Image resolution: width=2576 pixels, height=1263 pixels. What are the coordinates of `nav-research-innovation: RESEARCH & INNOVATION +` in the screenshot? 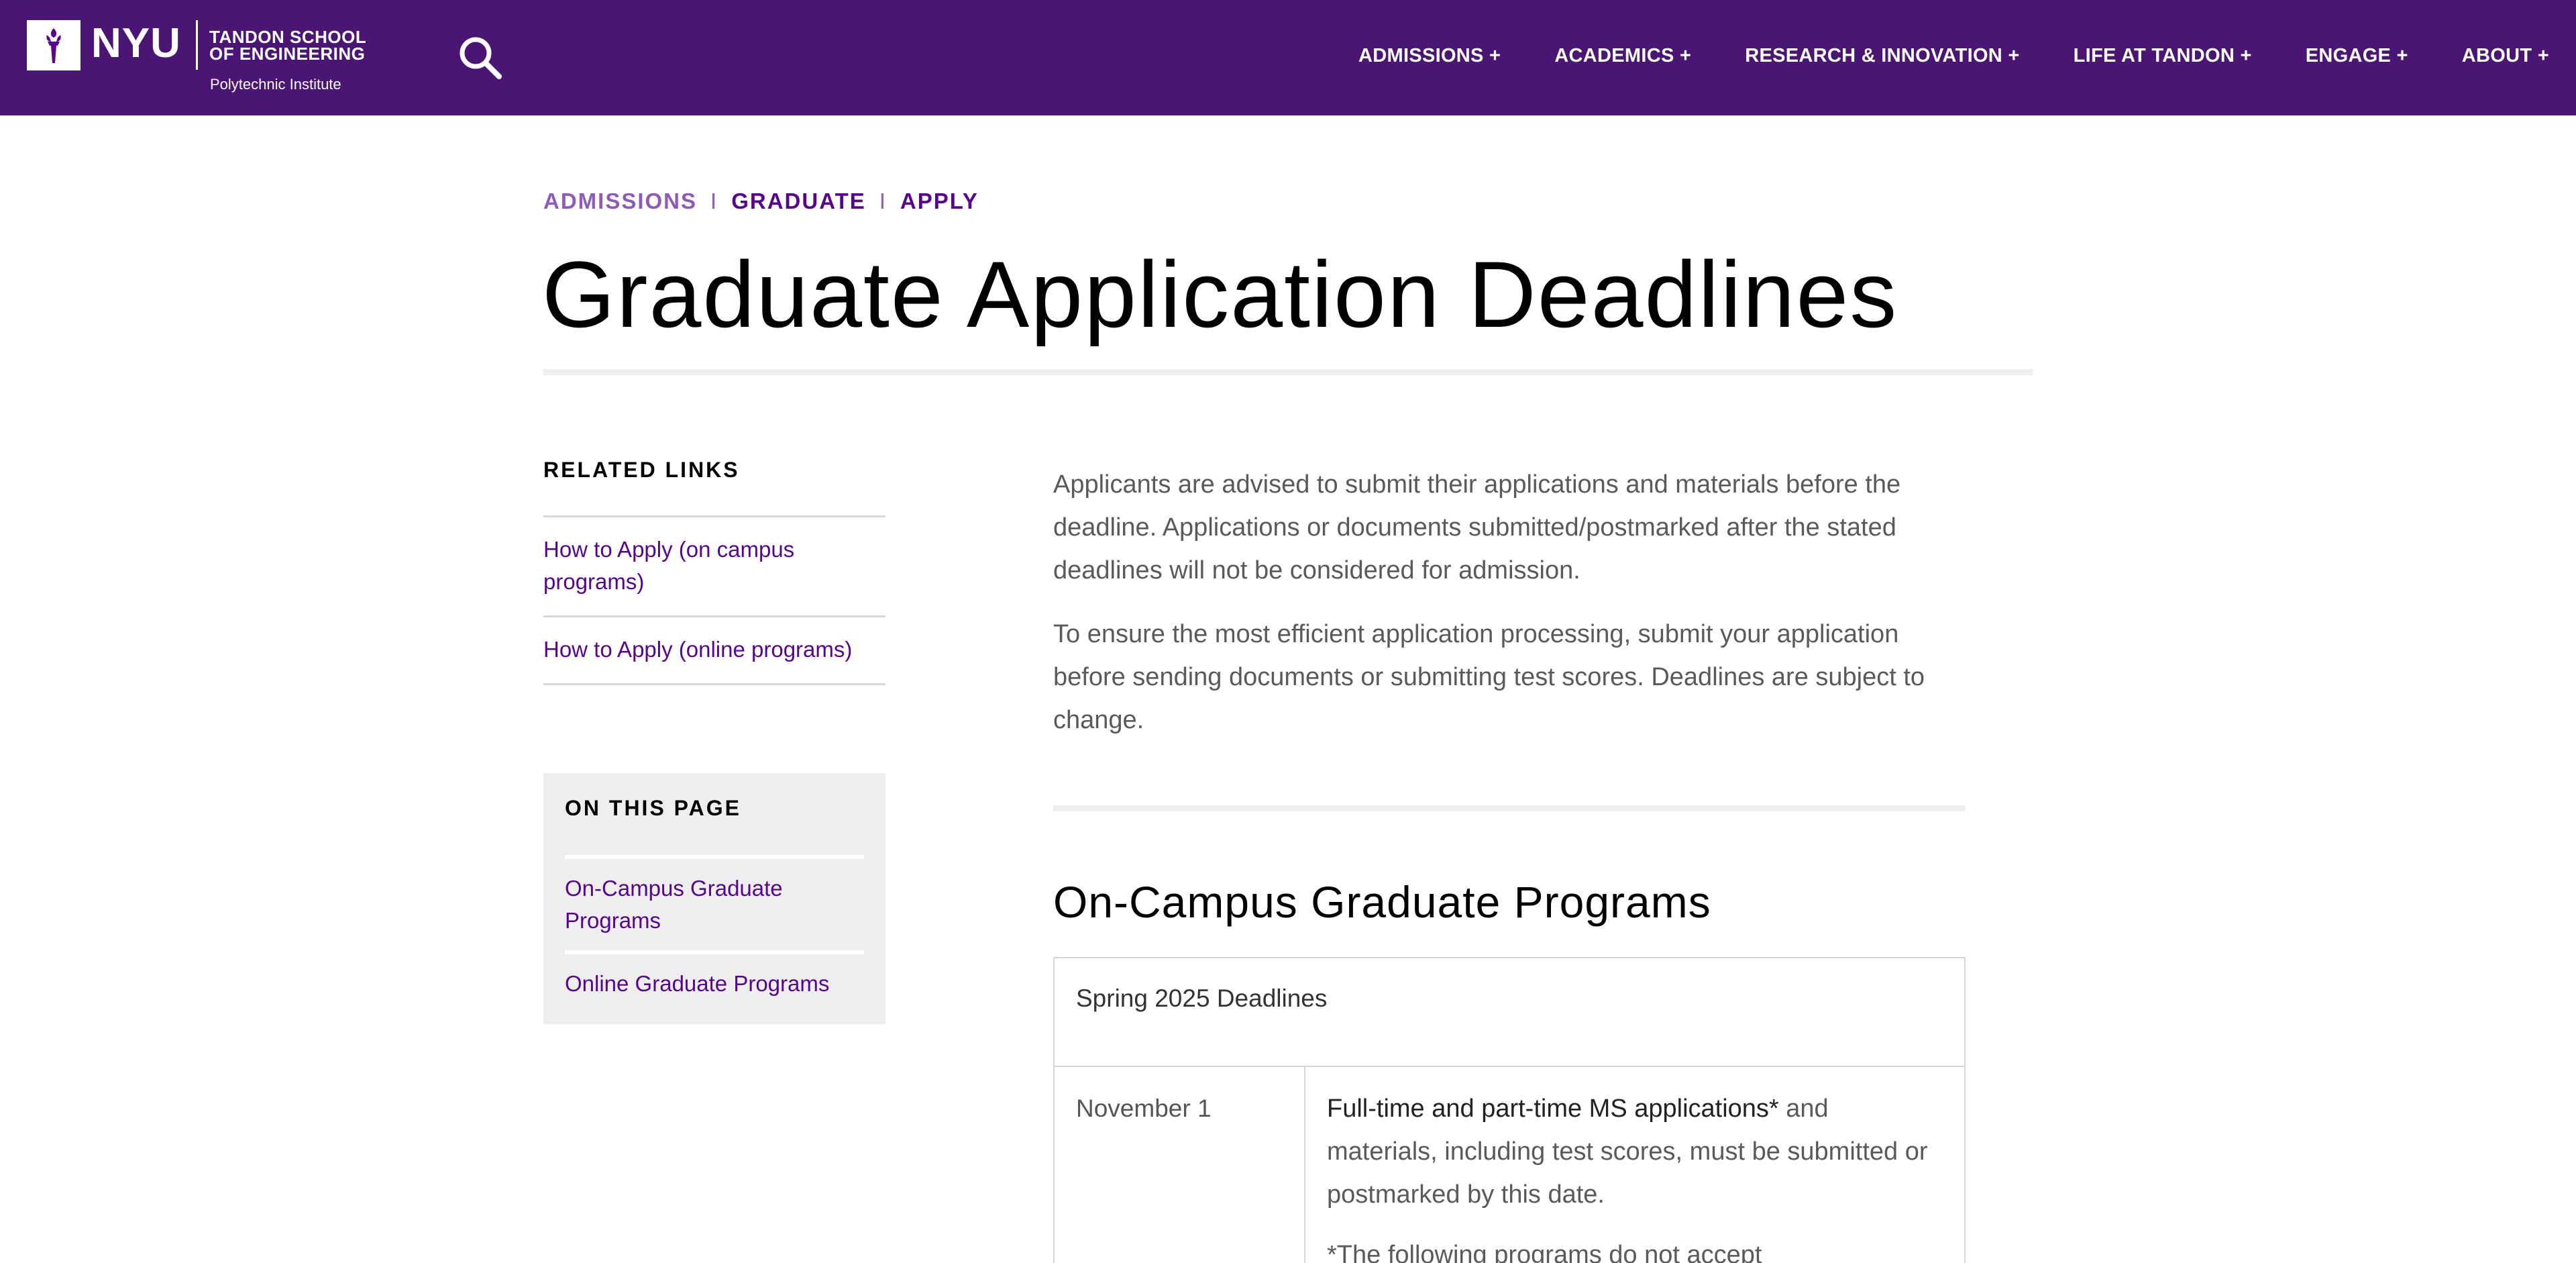 It's located at (1882, 55).